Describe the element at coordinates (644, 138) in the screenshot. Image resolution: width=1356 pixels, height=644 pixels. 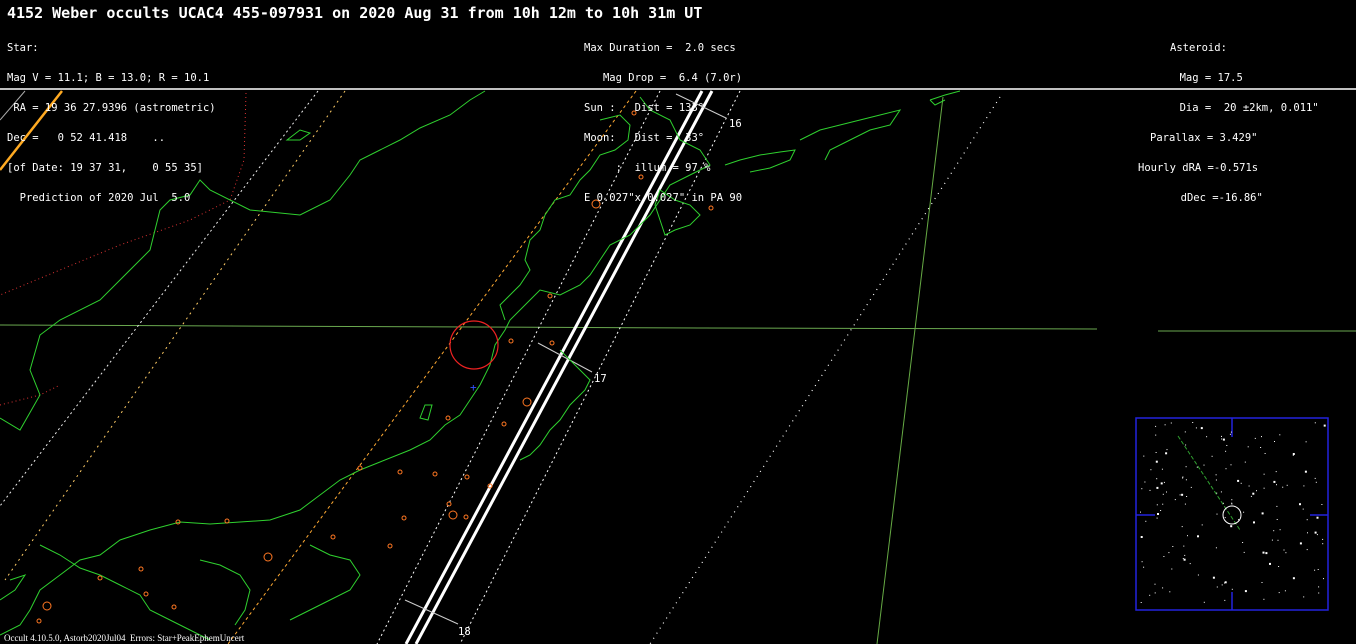
I see `event-line: Moon: Dist = 33°` at that location.